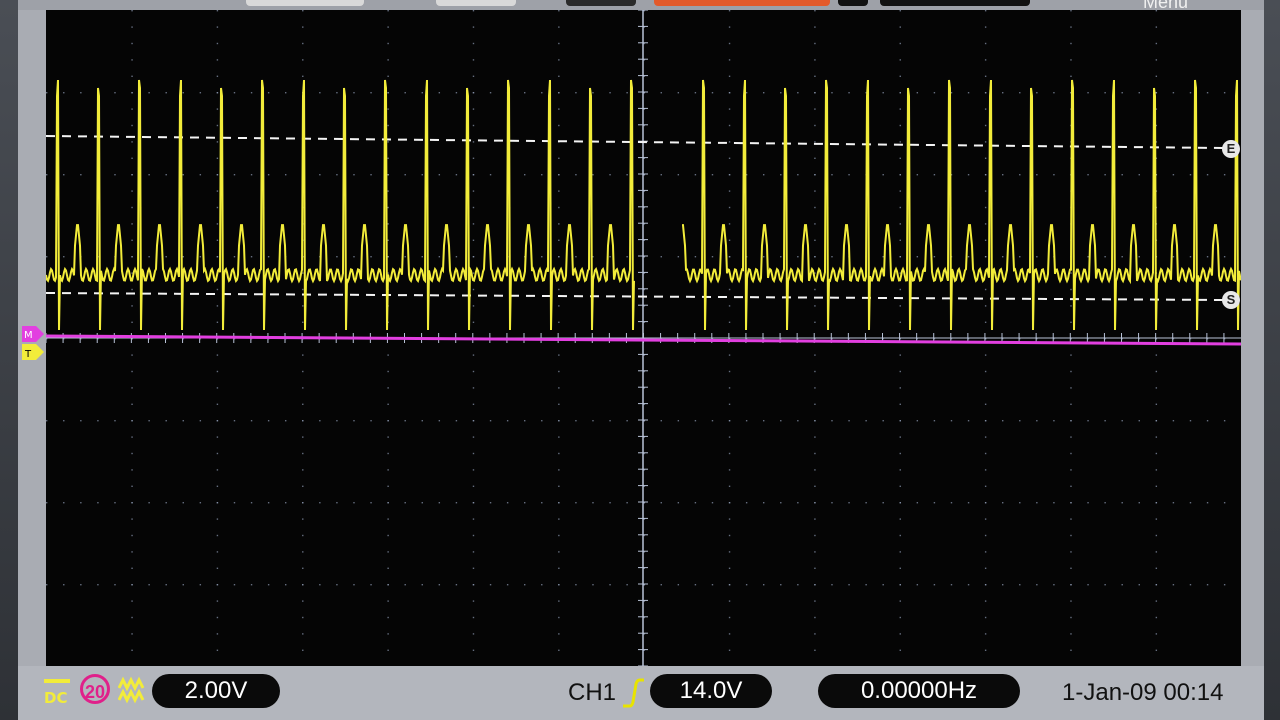  What do you see at coordinates (919, 691) in the screenshot?
I see `frequency-display: 0.00000Hz` at bounding box center [919, 691].